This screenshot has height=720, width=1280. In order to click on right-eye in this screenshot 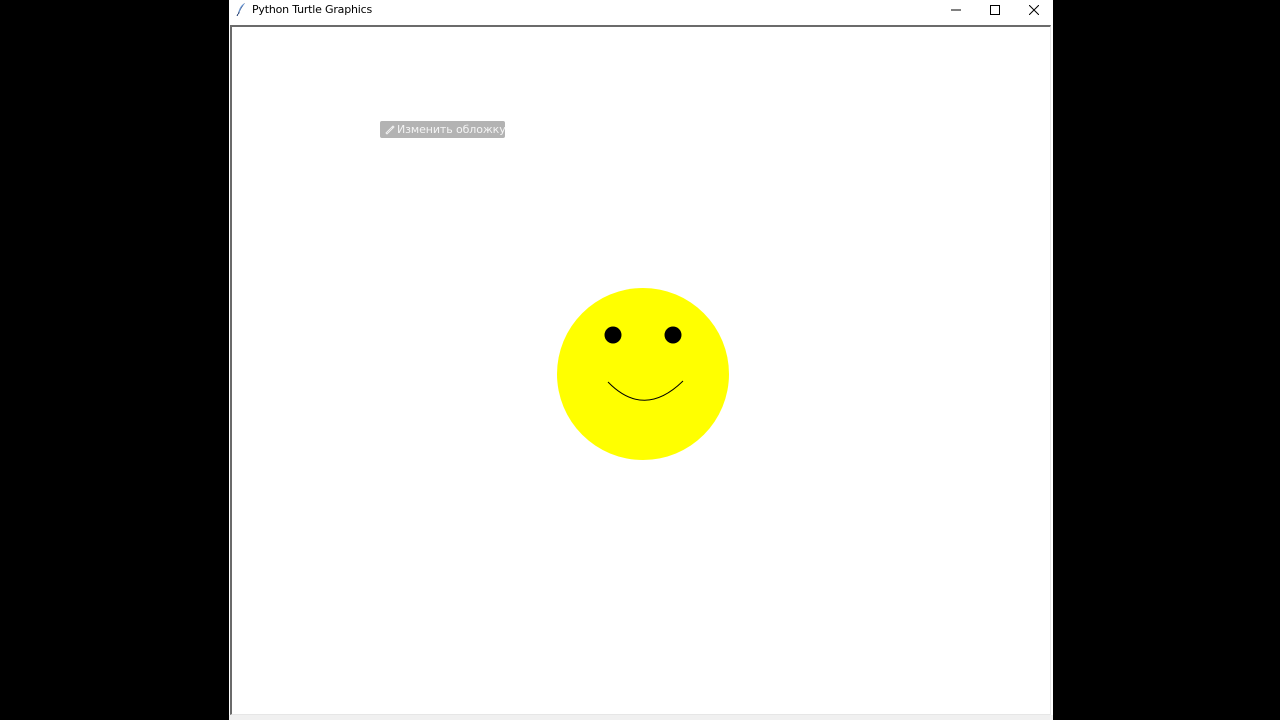, I will do `click(673, 335)`.